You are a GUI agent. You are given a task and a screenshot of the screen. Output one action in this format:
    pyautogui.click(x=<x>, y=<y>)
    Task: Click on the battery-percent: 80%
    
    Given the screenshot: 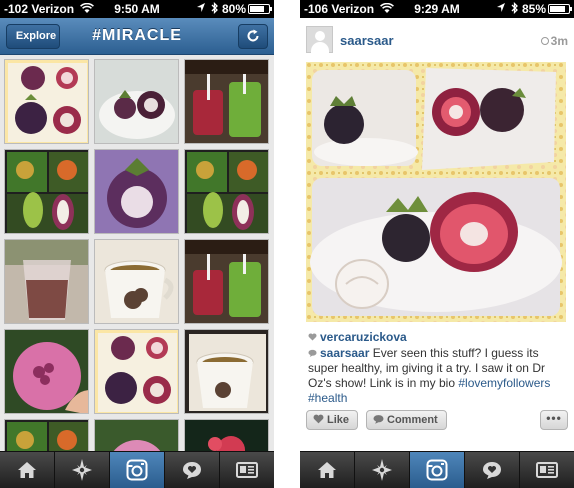 What is the action you would take?
    pyautogui.click(x=234, y=9)
    